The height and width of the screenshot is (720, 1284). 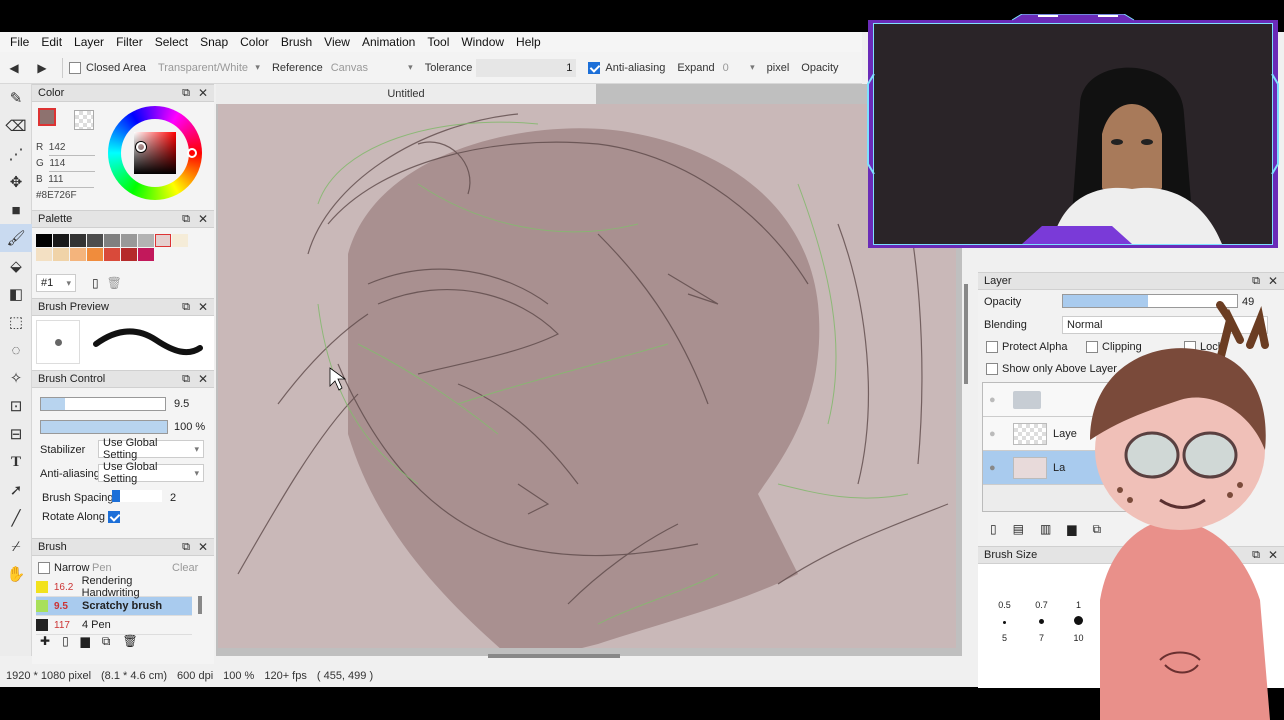 I want to click on menu-edit: Edit, so click(x=51, y=42).